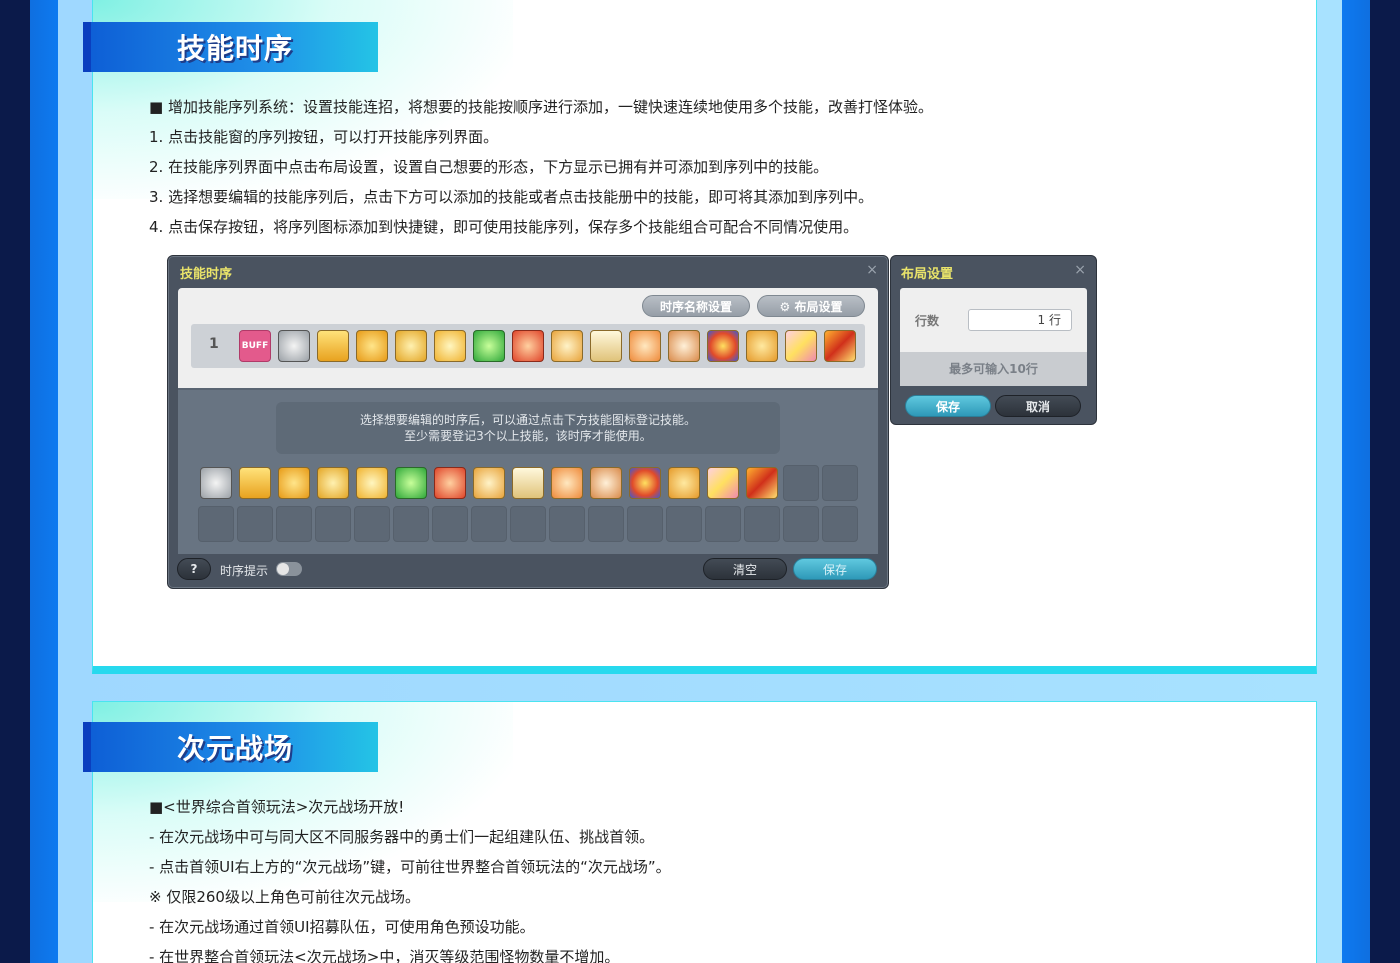 The width and height of the screenshot is (1400, 963). What do you see at coordinates (528, 572) in the screenshot?
I see `window-footer: ? 时序提示 清空 保存` at bounding box center [528, 572].